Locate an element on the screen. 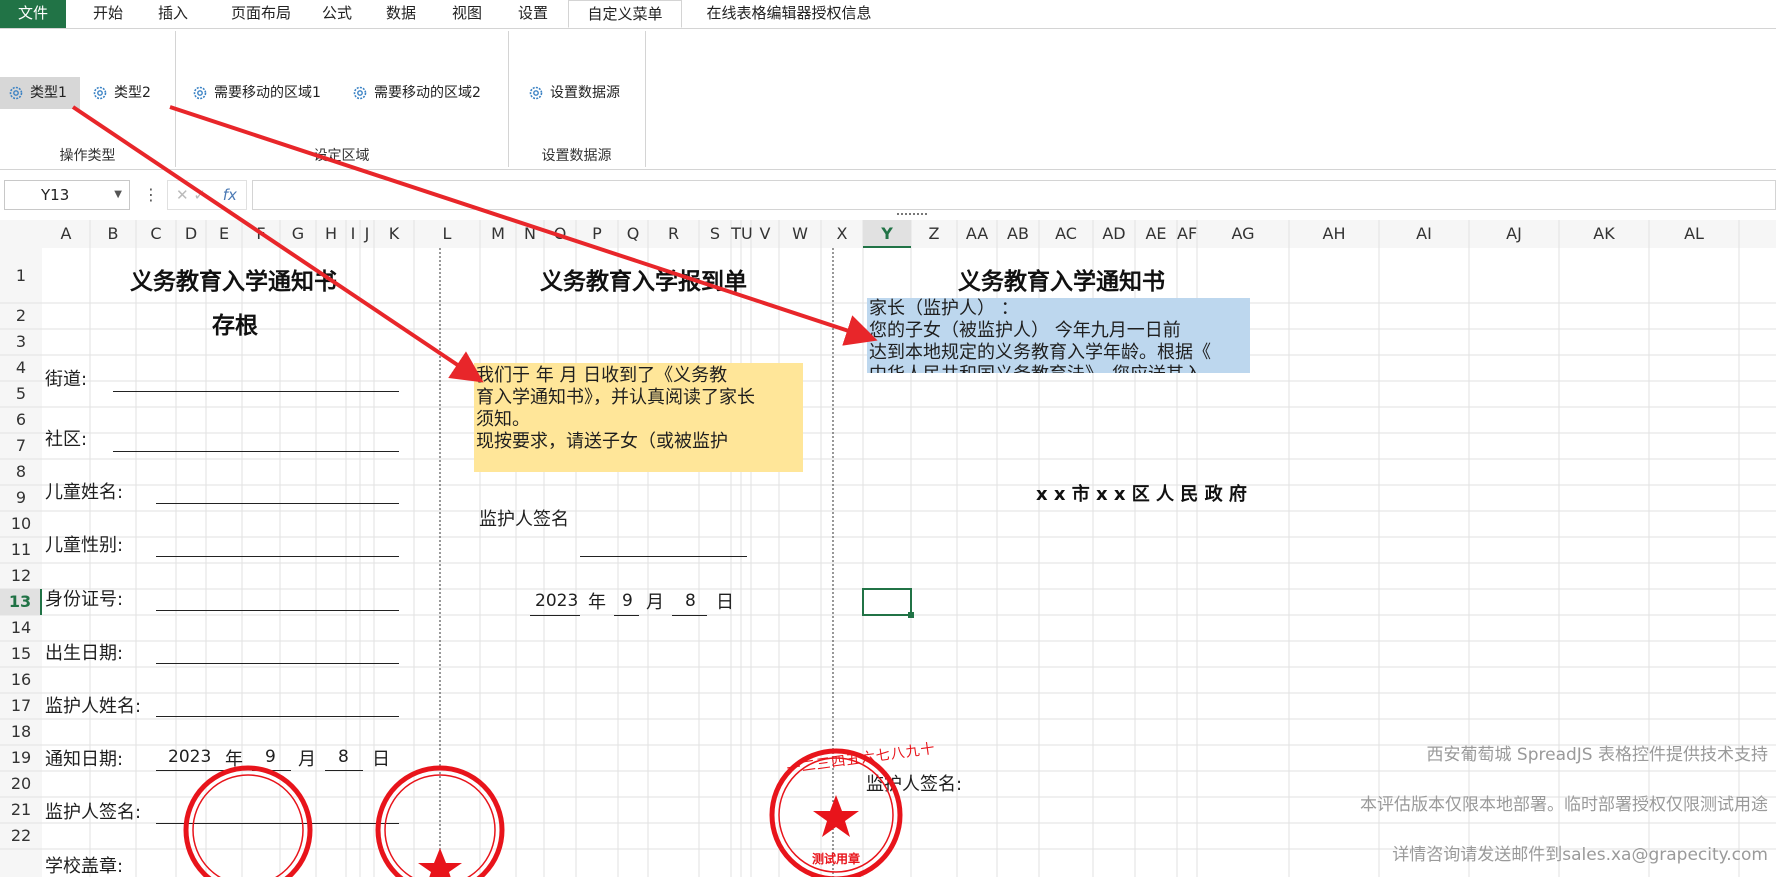  arrow-type1 is located at coordinates (277, 244).